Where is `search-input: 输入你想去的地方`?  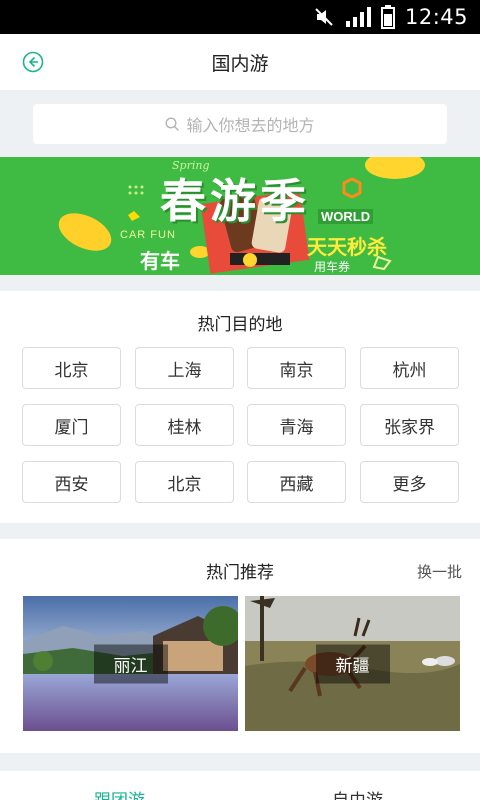
search-input: 输入你想去的地方 is located at coordinates (240, 124).